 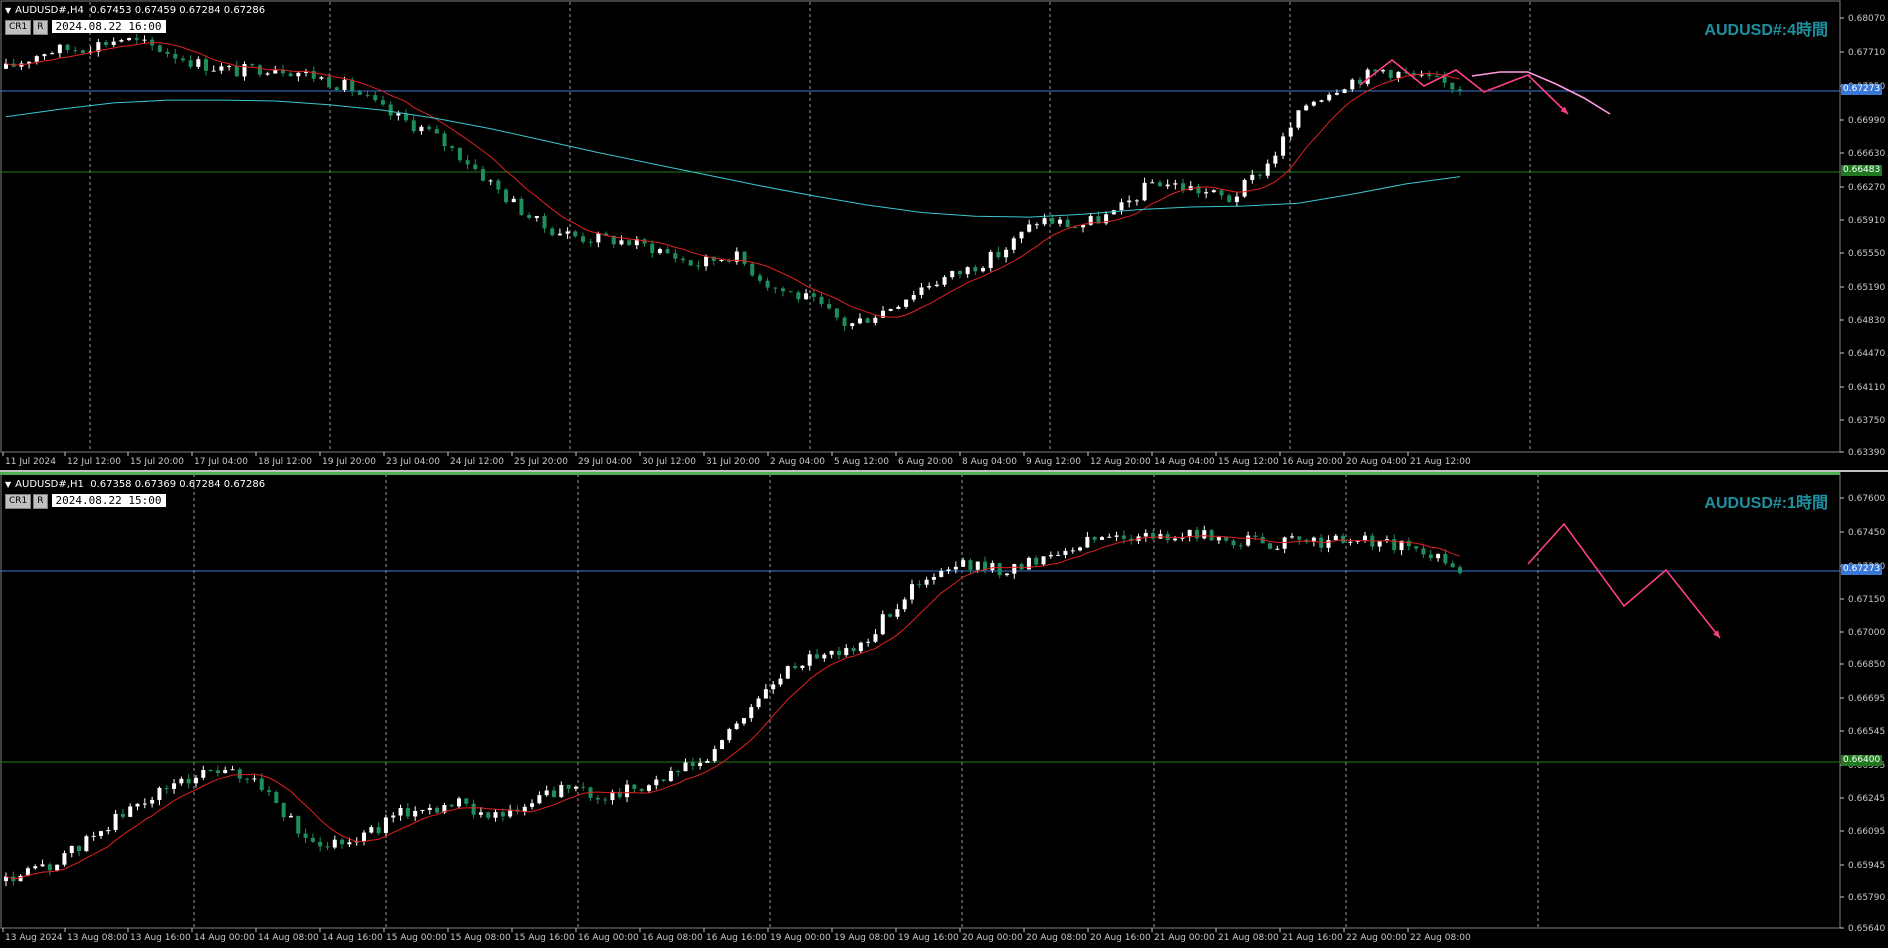 I want to click on x-tick-label: 14 Aug 16:00, so click(x=352, y=938).